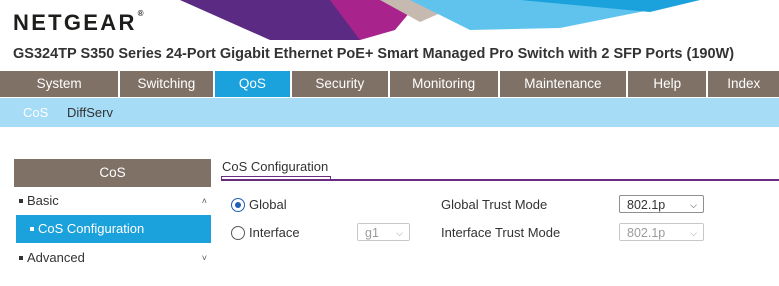 The width and height of the screenshot is (779, 286). What do you see at coordinates (443, 84) in the screenshot?
I see `tab-monitoring: Monitoring` at bounding box center [443, 84].